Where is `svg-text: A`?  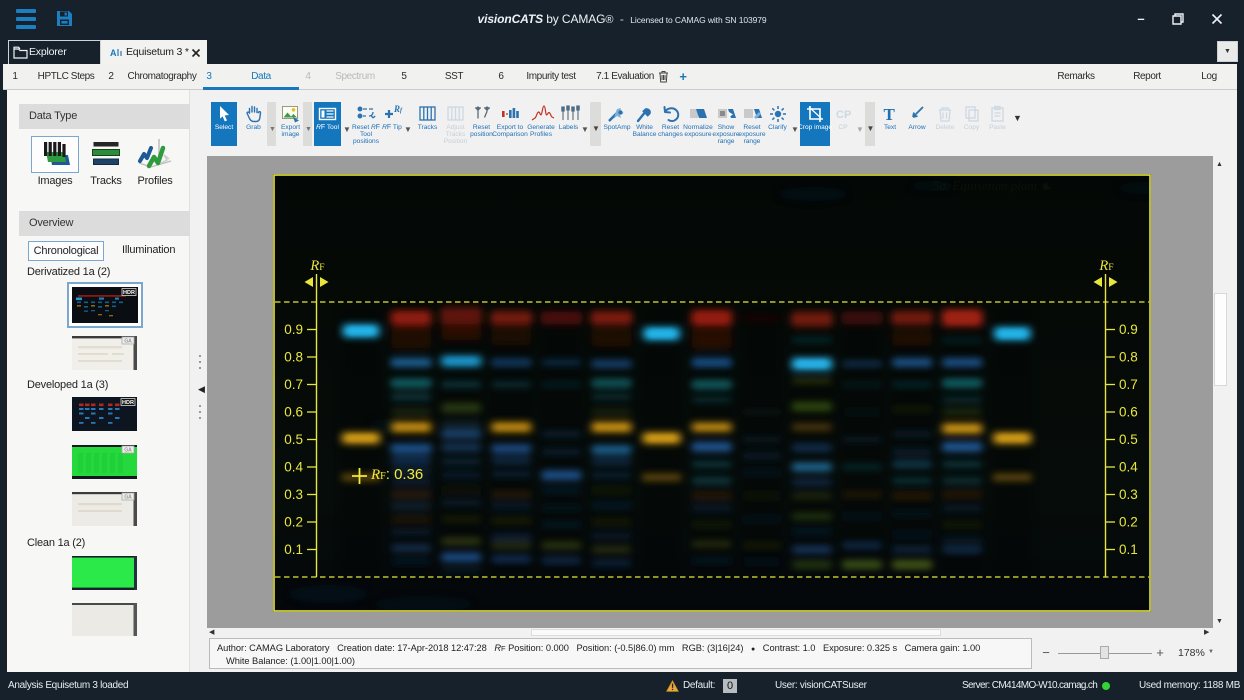 svg-text: A is located at coordinates (113, 53).